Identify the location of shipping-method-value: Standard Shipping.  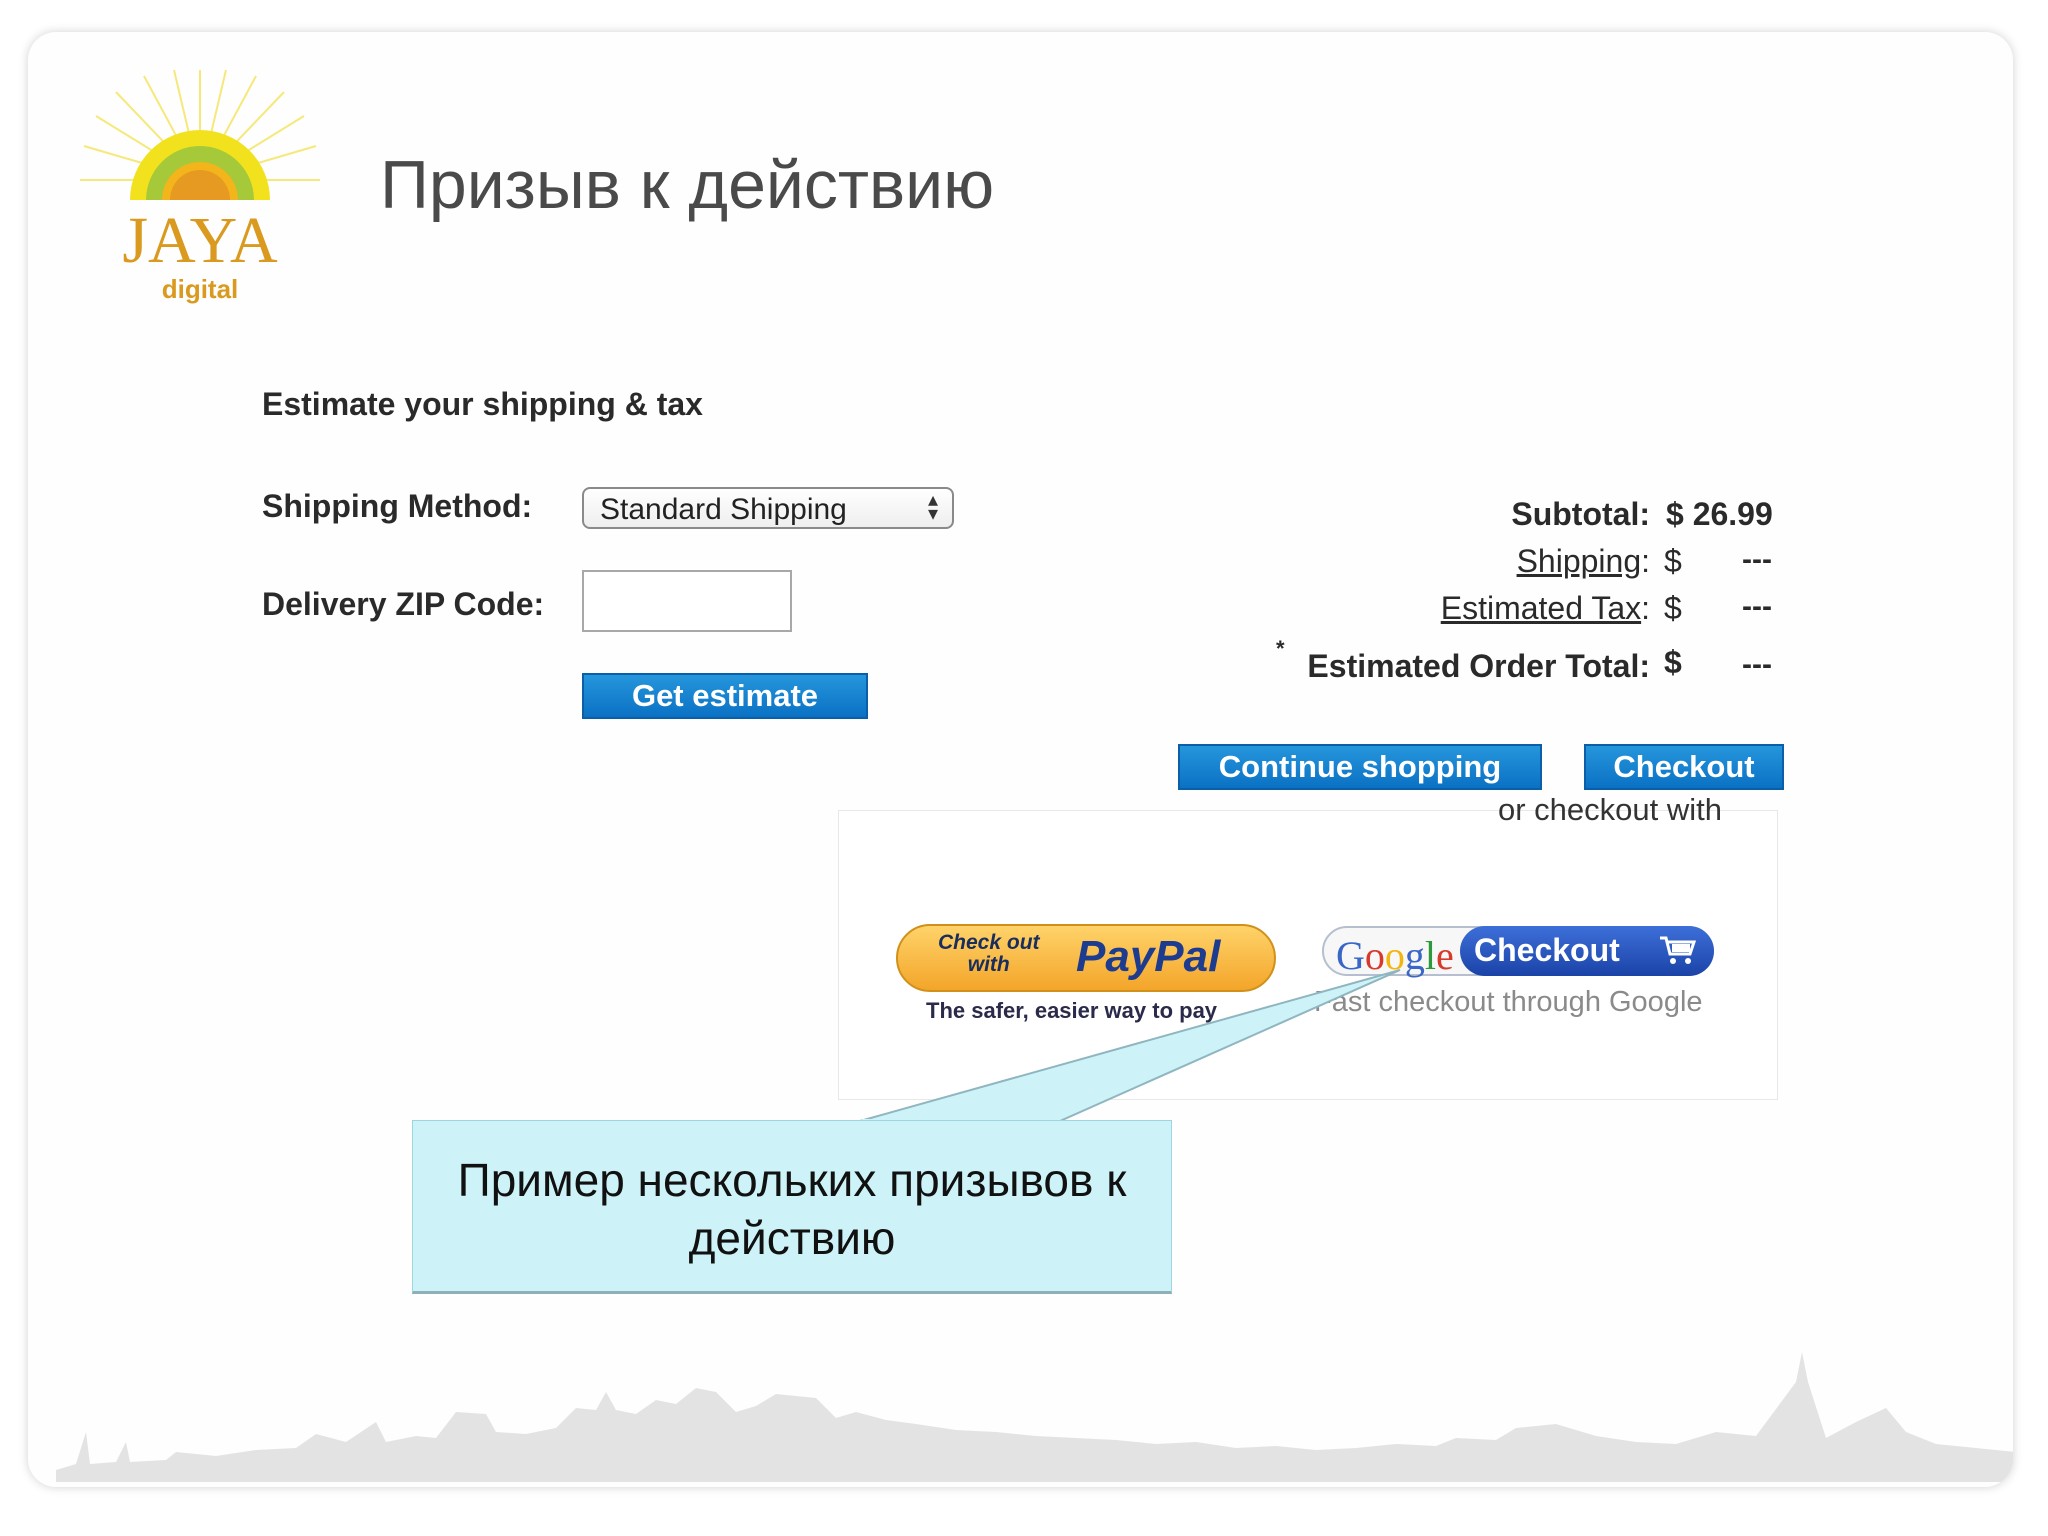
(723, 509).